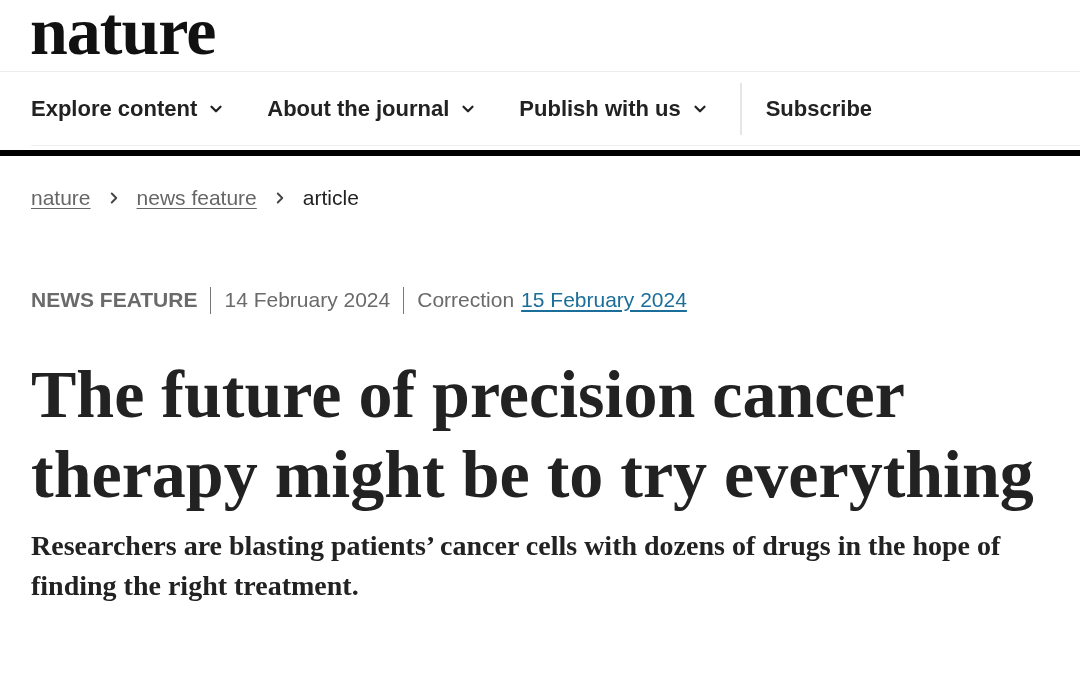  What do you see at coordinates (307, 300) in the screenshot?
I see `published-date: 14 February 2024` at bounding box center [307, 300].